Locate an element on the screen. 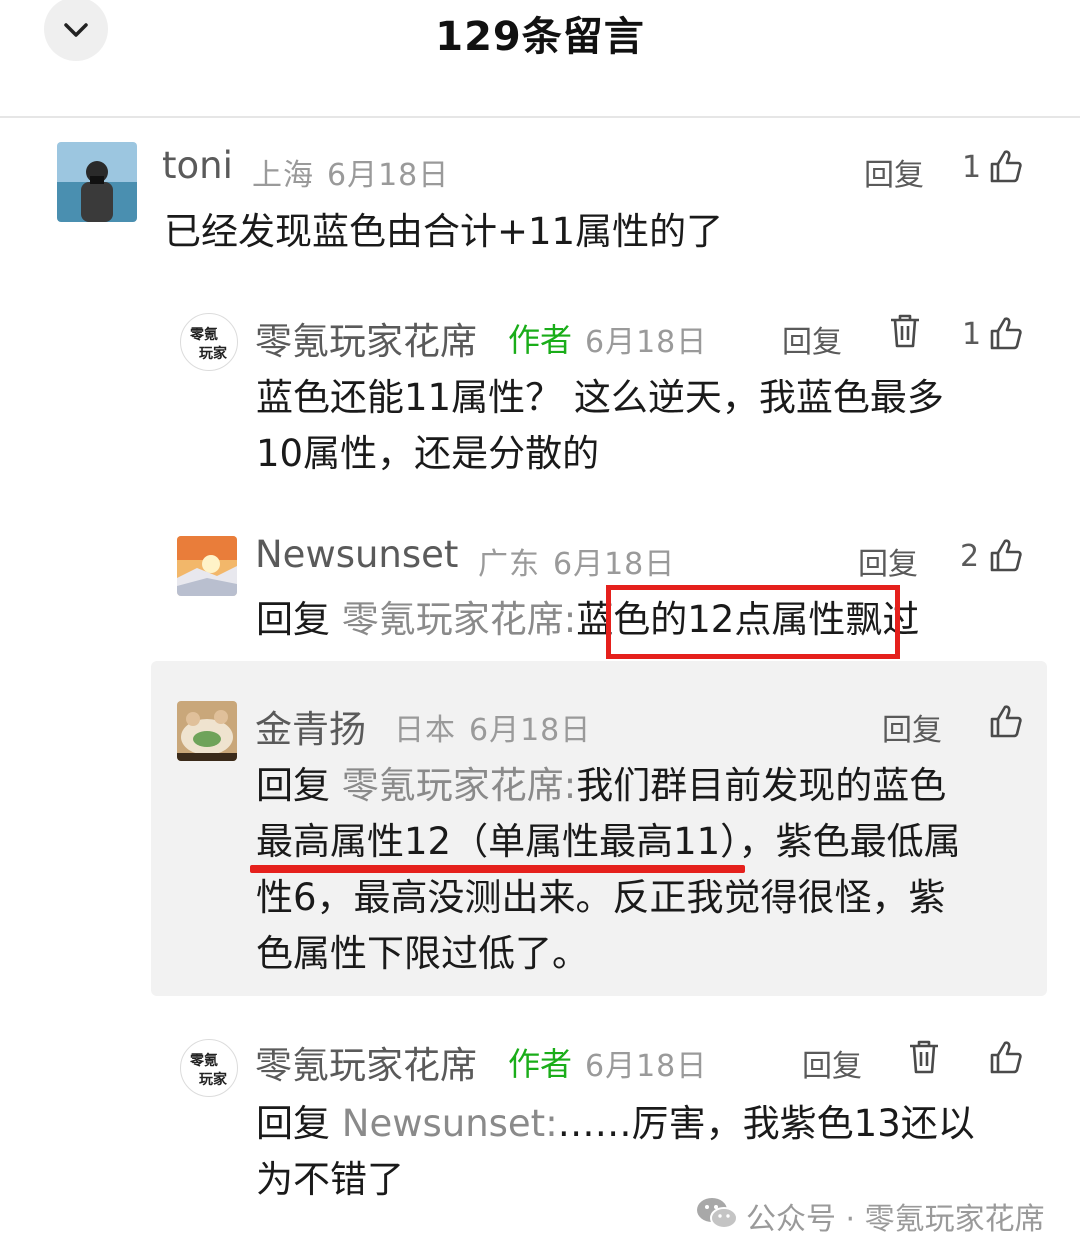  comment-text: 回复 Newsunset:……厉害，我紫色13还以 为不错了 is located at coordinates (615, 1151).